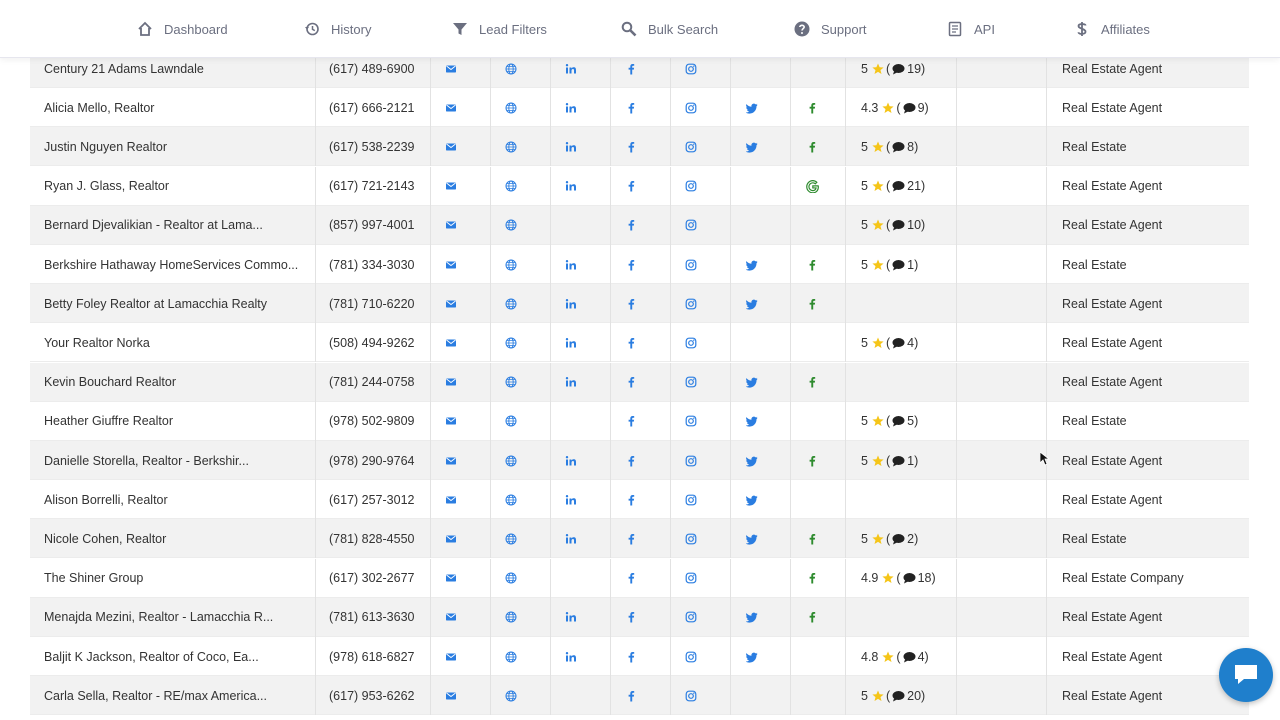  What do you see at coordinates (1111, 29) in the screenshot?
I see `nav-affiliates: Affiliates` at bounding box center [1111, 29].